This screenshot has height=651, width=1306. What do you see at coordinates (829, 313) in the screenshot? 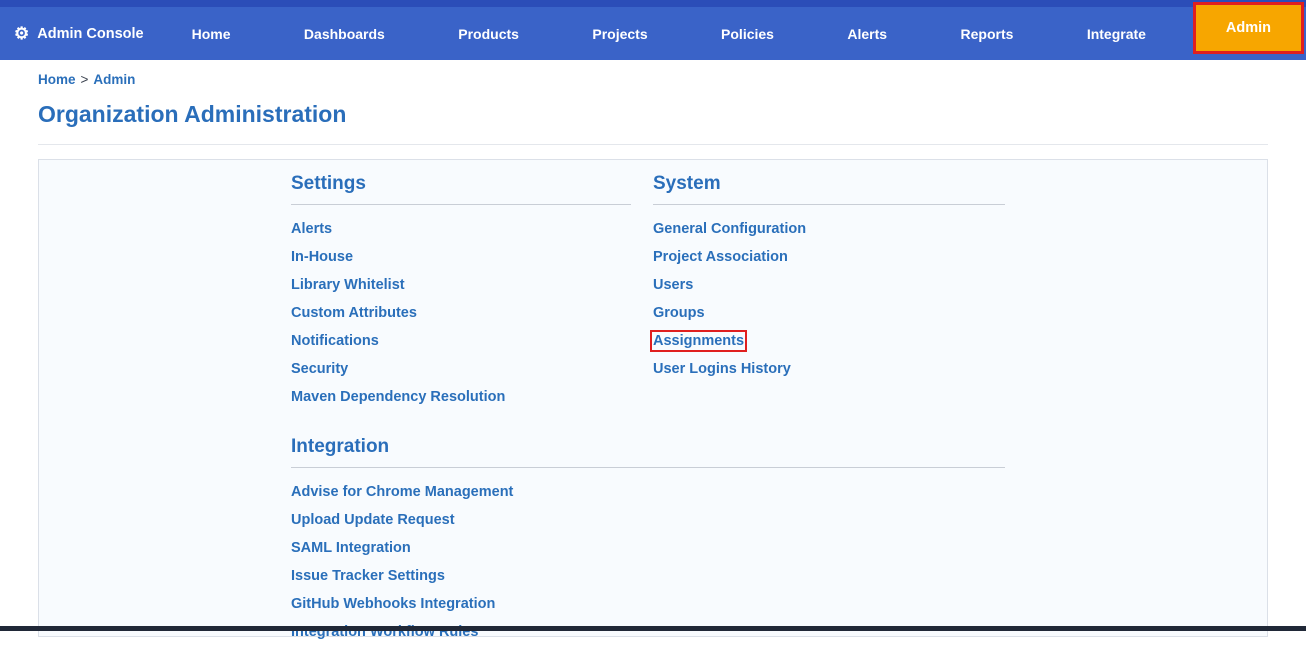
I see `list-item: Groups` at bounding box center [829, 313].